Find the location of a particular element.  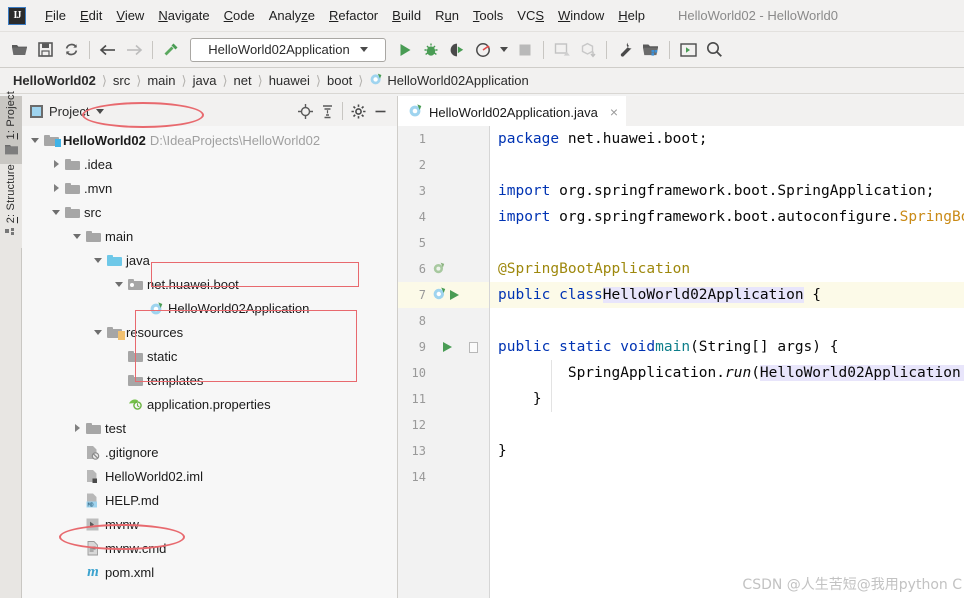

menu-item-file: File is located at coordinates (55, 15).